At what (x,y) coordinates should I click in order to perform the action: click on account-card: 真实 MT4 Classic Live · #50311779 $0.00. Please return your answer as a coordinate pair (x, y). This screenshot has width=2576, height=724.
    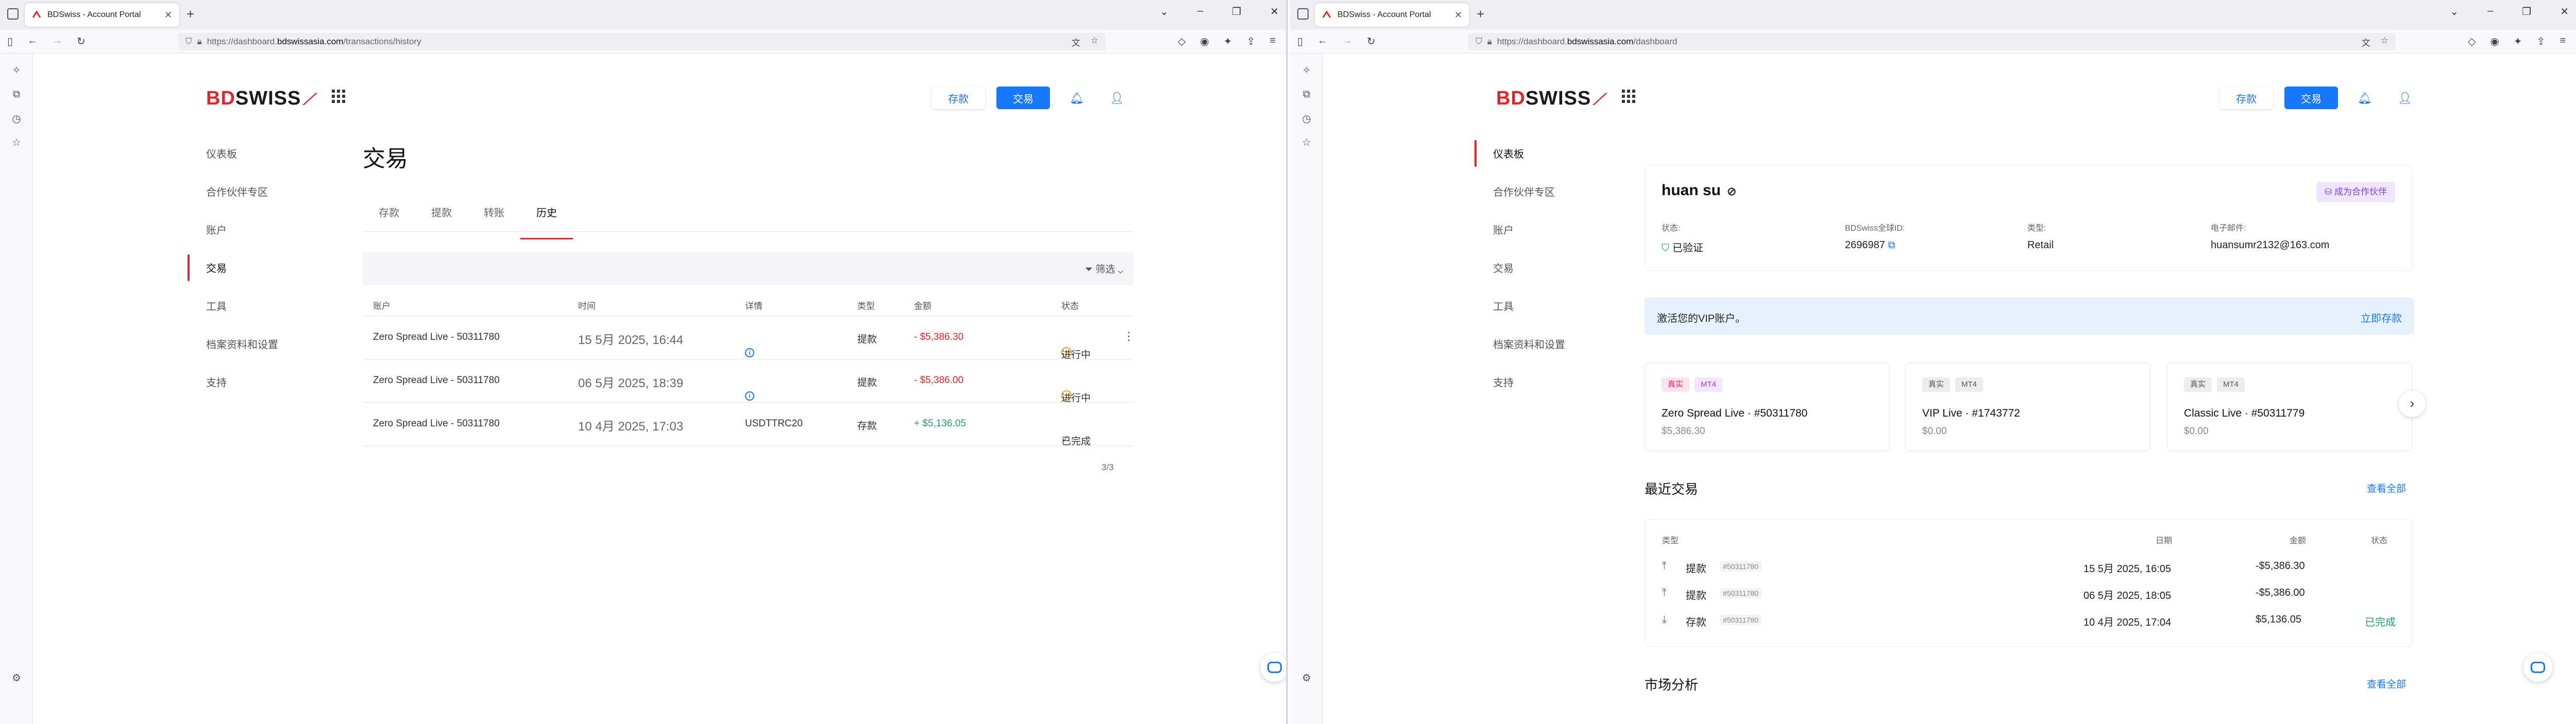
    Looking at the image, I should click on (2289, 407).